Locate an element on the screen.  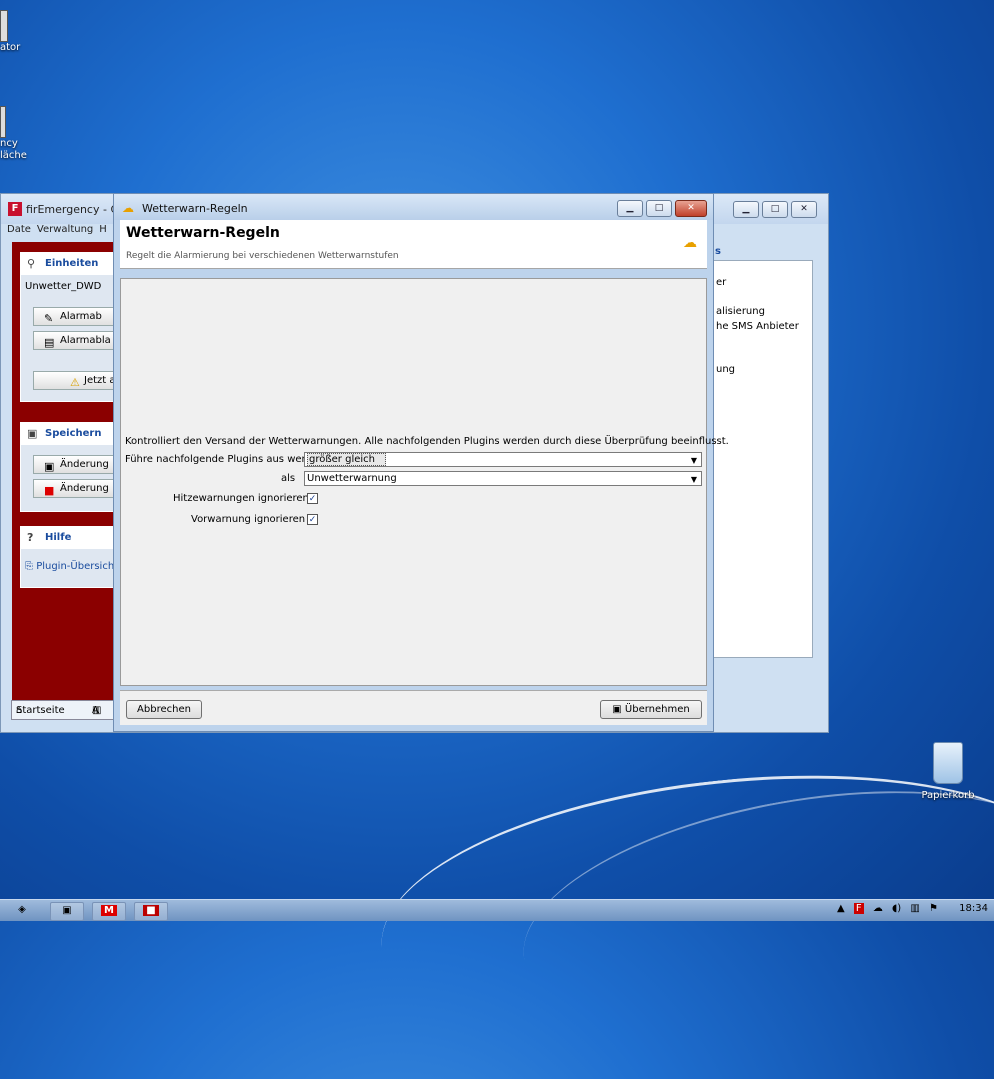
menu-datei: Date is located at coordinates (19, 229).